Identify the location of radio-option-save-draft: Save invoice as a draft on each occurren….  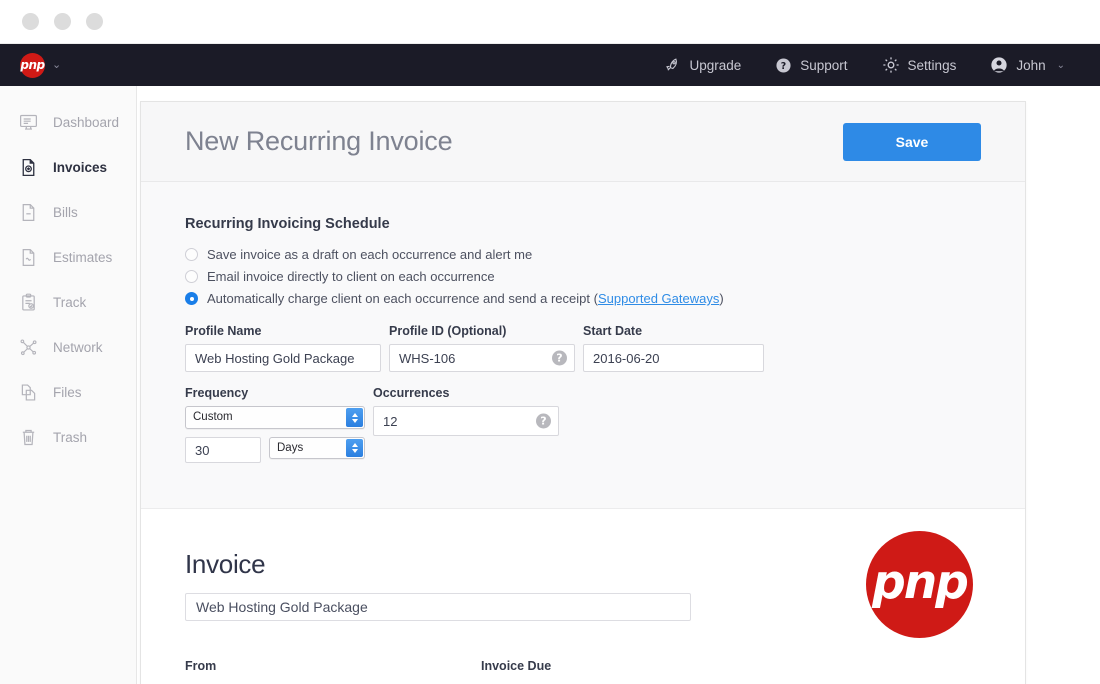
(583, 254).